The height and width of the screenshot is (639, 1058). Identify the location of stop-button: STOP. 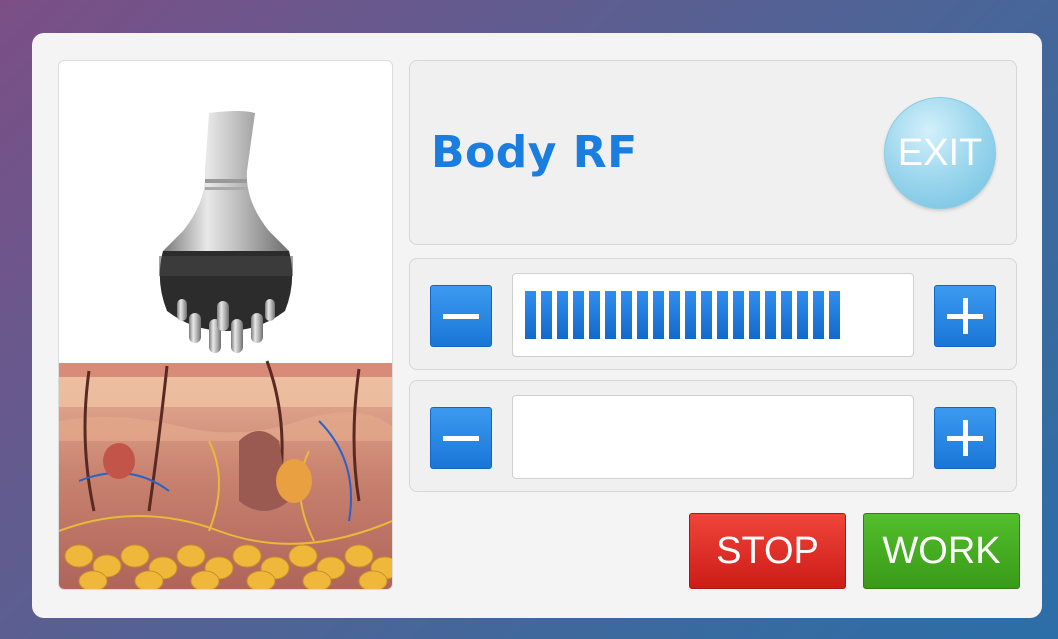
(767, 551).